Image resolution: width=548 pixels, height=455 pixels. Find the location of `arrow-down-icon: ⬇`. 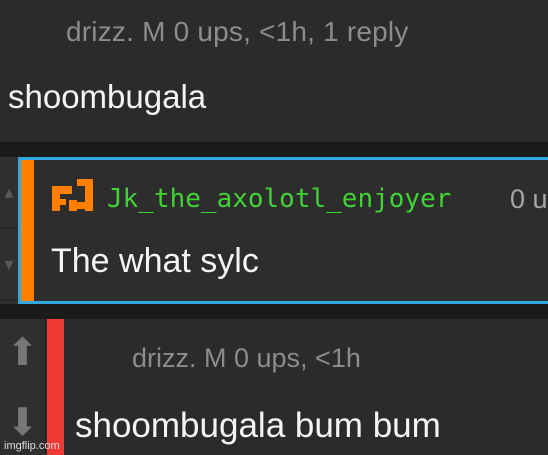

arrow-down-icon: ⬇ is located at coordinates (22, 423).